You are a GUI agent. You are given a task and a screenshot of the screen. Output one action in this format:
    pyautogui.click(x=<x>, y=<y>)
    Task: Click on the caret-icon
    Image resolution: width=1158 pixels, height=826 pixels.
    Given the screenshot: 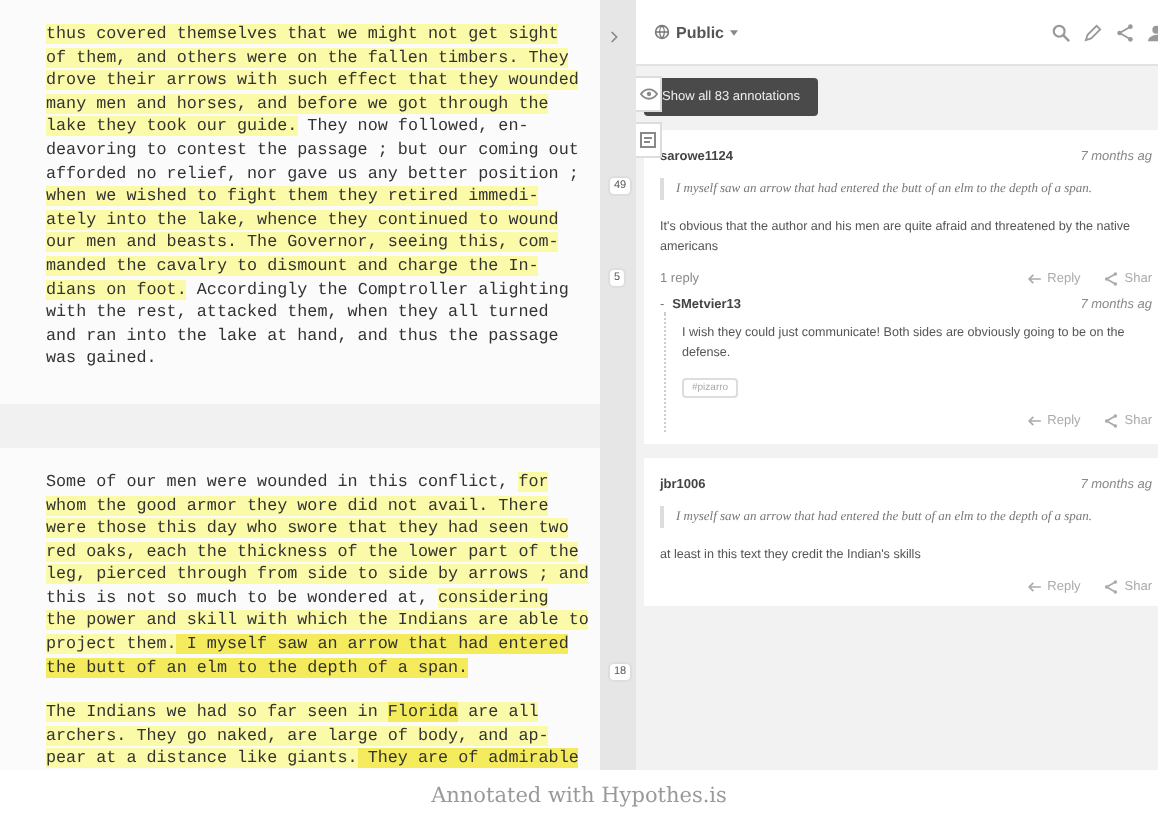 What is the action you would take?
    pyautogui.click(x=734, y=32)
    